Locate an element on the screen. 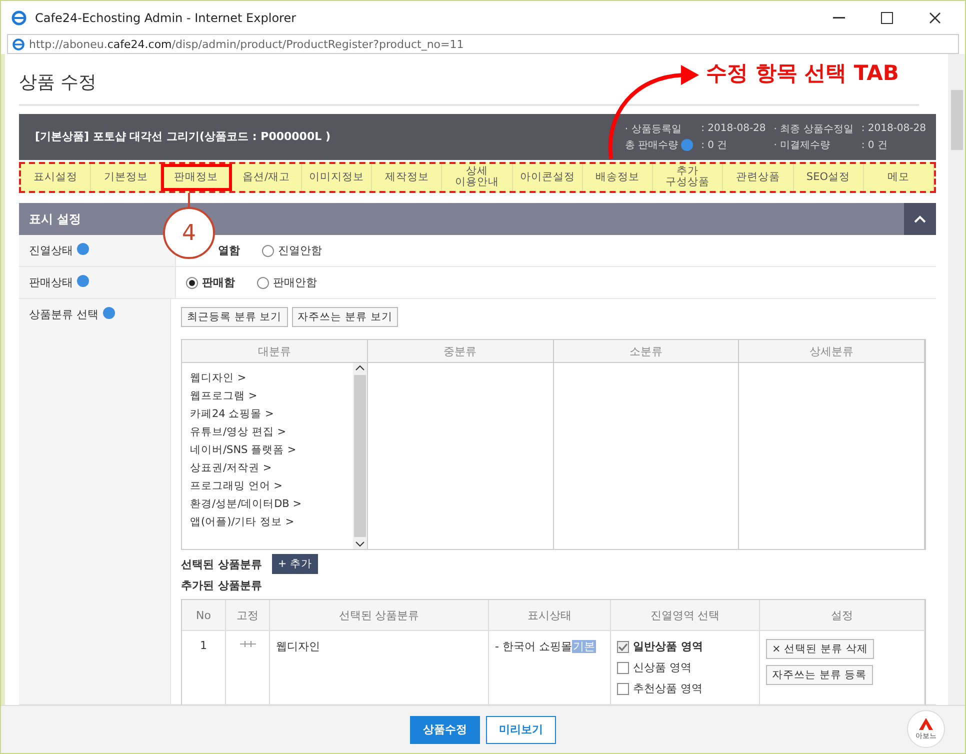 Image resolution: width=966 pixels, height=754 pixels. radio-label: 판매함 is located at coordinates (218, 282).